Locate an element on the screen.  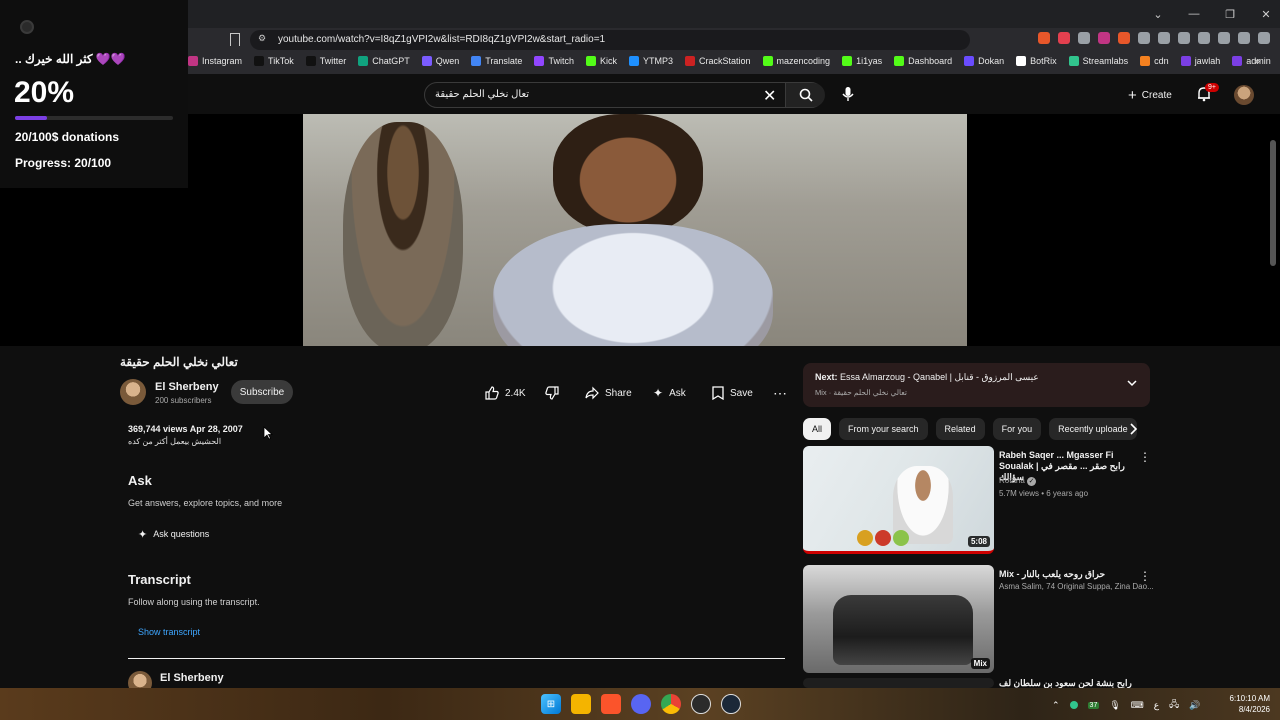
volume-icon: 🔊 is located at coordinates (1194, 705).